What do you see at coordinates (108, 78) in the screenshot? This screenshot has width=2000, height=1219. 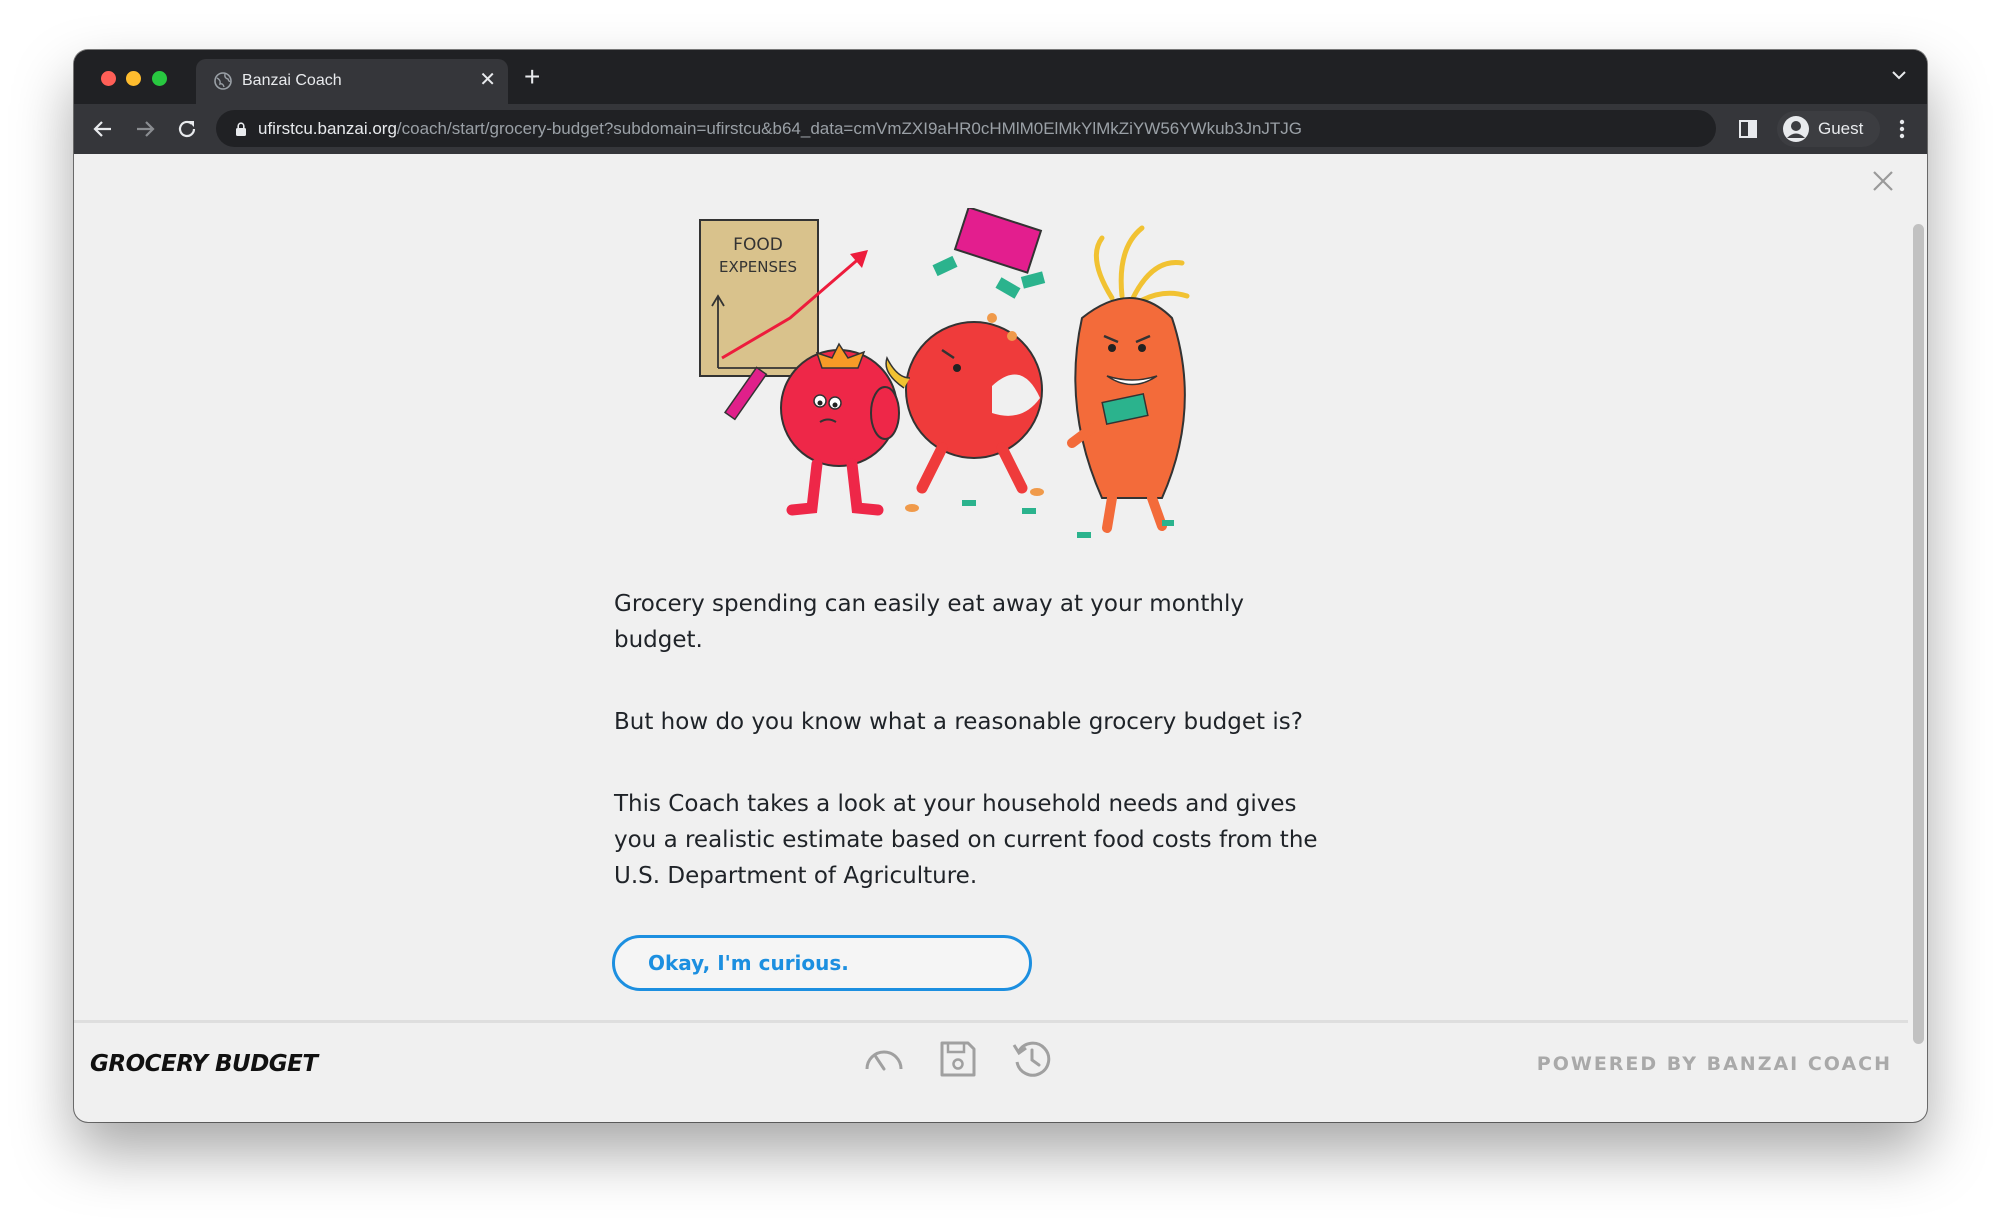 I see `close-window-button` at bounding box center [108, 78].